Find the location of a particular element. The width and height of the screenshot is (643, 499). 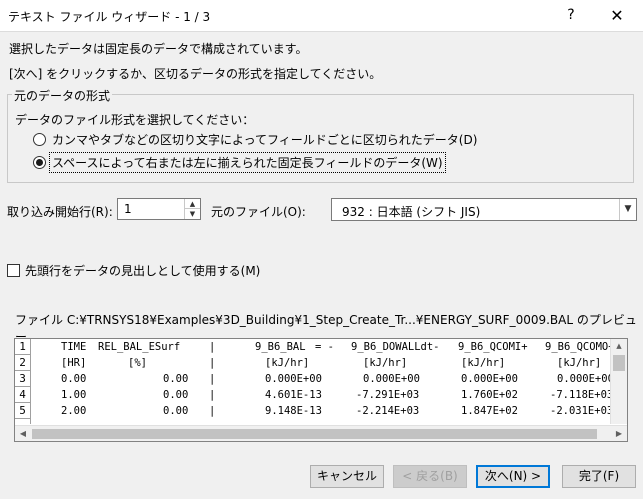

start-row-label: 取り込み開始行(R): is located at coordinates (60, 212).